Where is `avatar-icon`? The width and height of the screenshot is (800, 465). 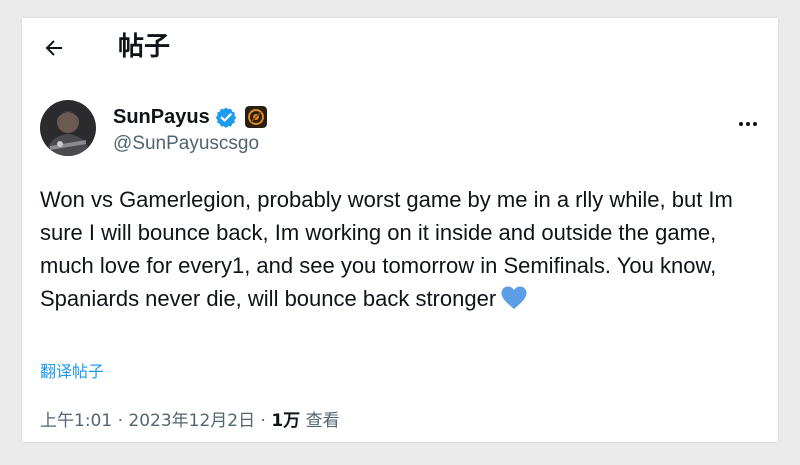 avatar-icon is located at coordinates (68, 128).